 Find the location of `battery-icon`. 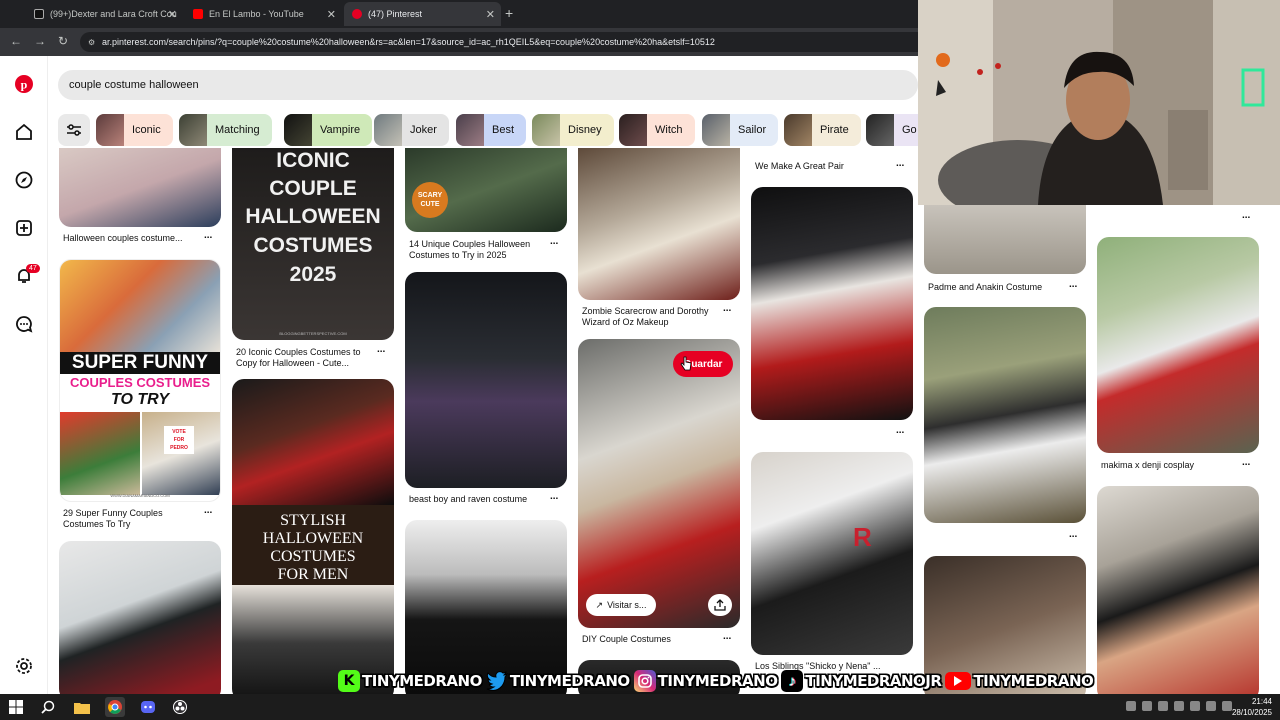

battery-icon is located at coordinates (1227, 706).